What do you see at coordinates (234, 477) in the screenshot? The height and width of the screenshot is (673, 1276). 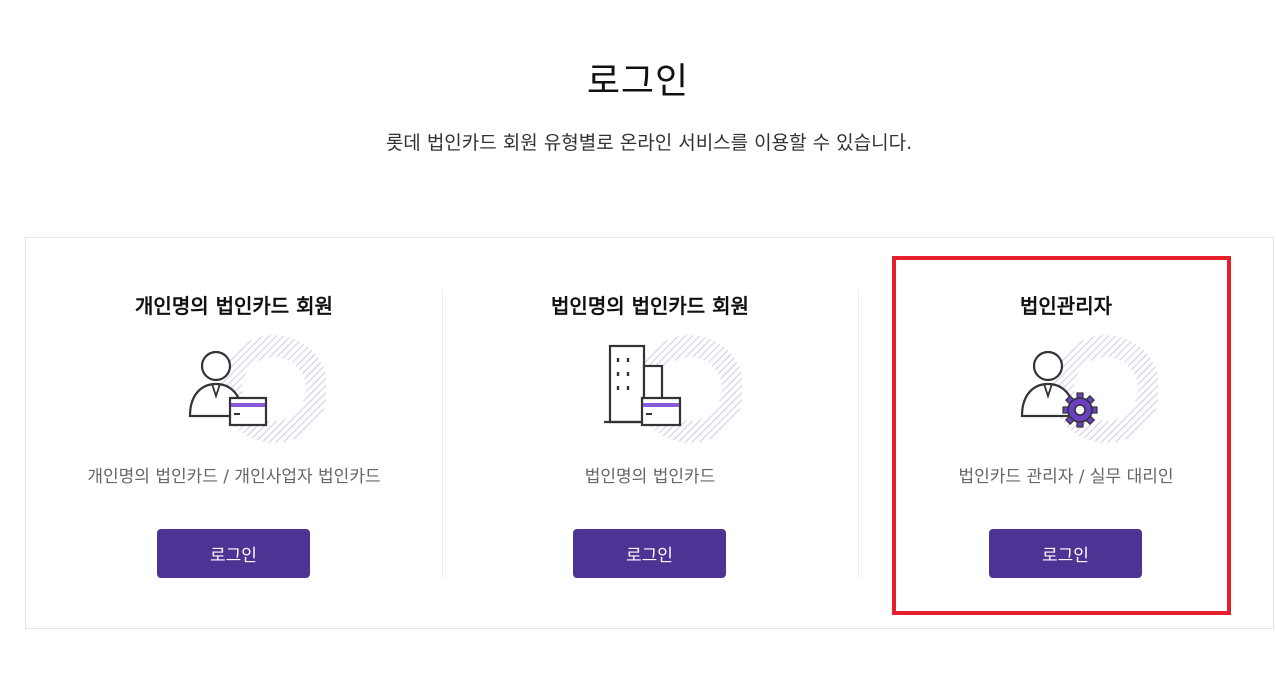 I see `section-description: 개인명의 법인카드 / 개인사업자 법인카드` at bounding box center [234, 477].